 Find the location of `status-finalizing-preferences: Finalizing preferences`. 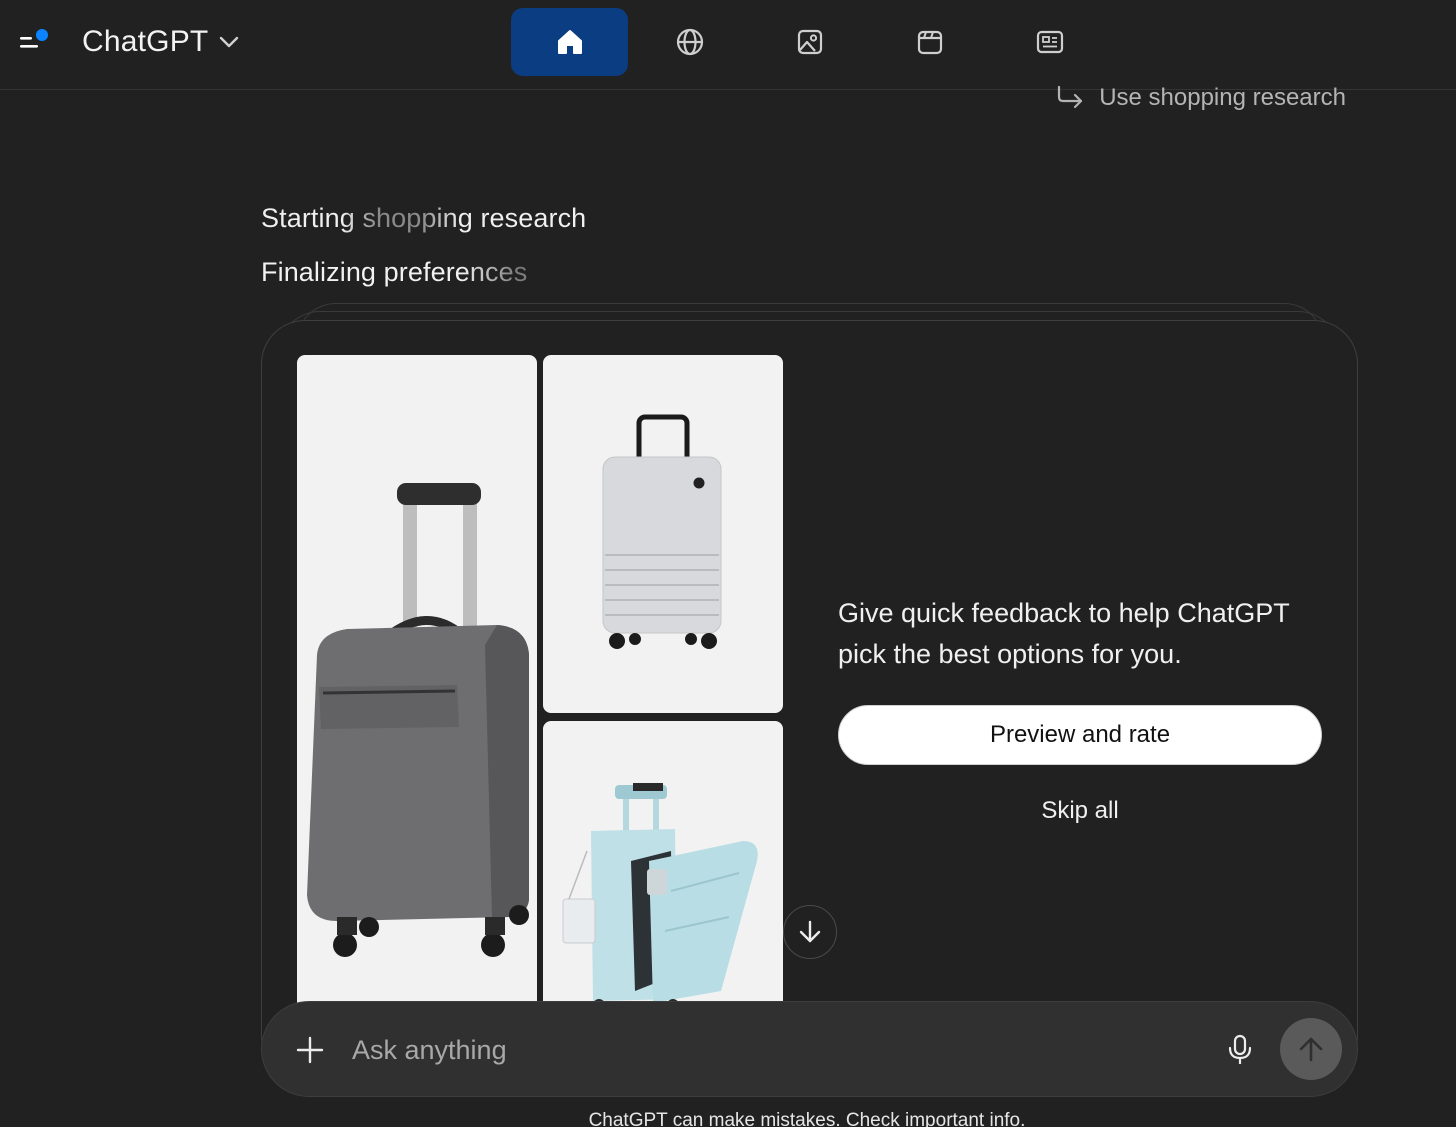

status-finalizing-preferences: Finalizing preferences is located at coordinates (394, 272).